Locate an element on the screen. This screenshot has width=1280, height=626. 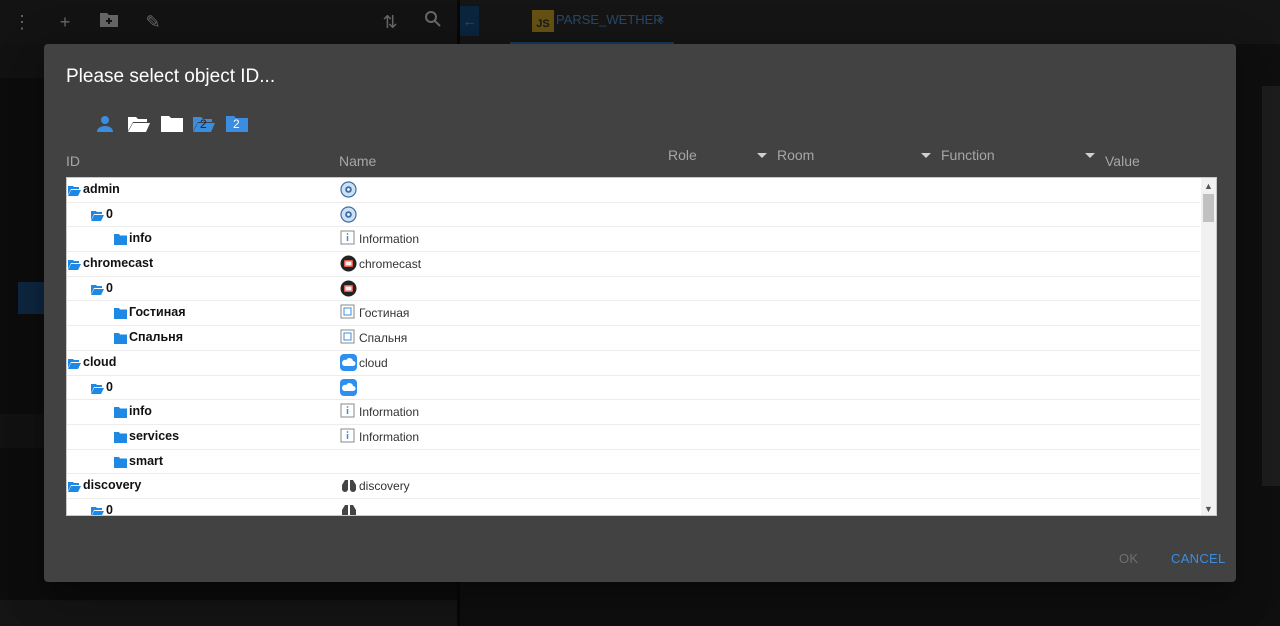
filter-badge-1: 2 is located at coordinates (203, 124).